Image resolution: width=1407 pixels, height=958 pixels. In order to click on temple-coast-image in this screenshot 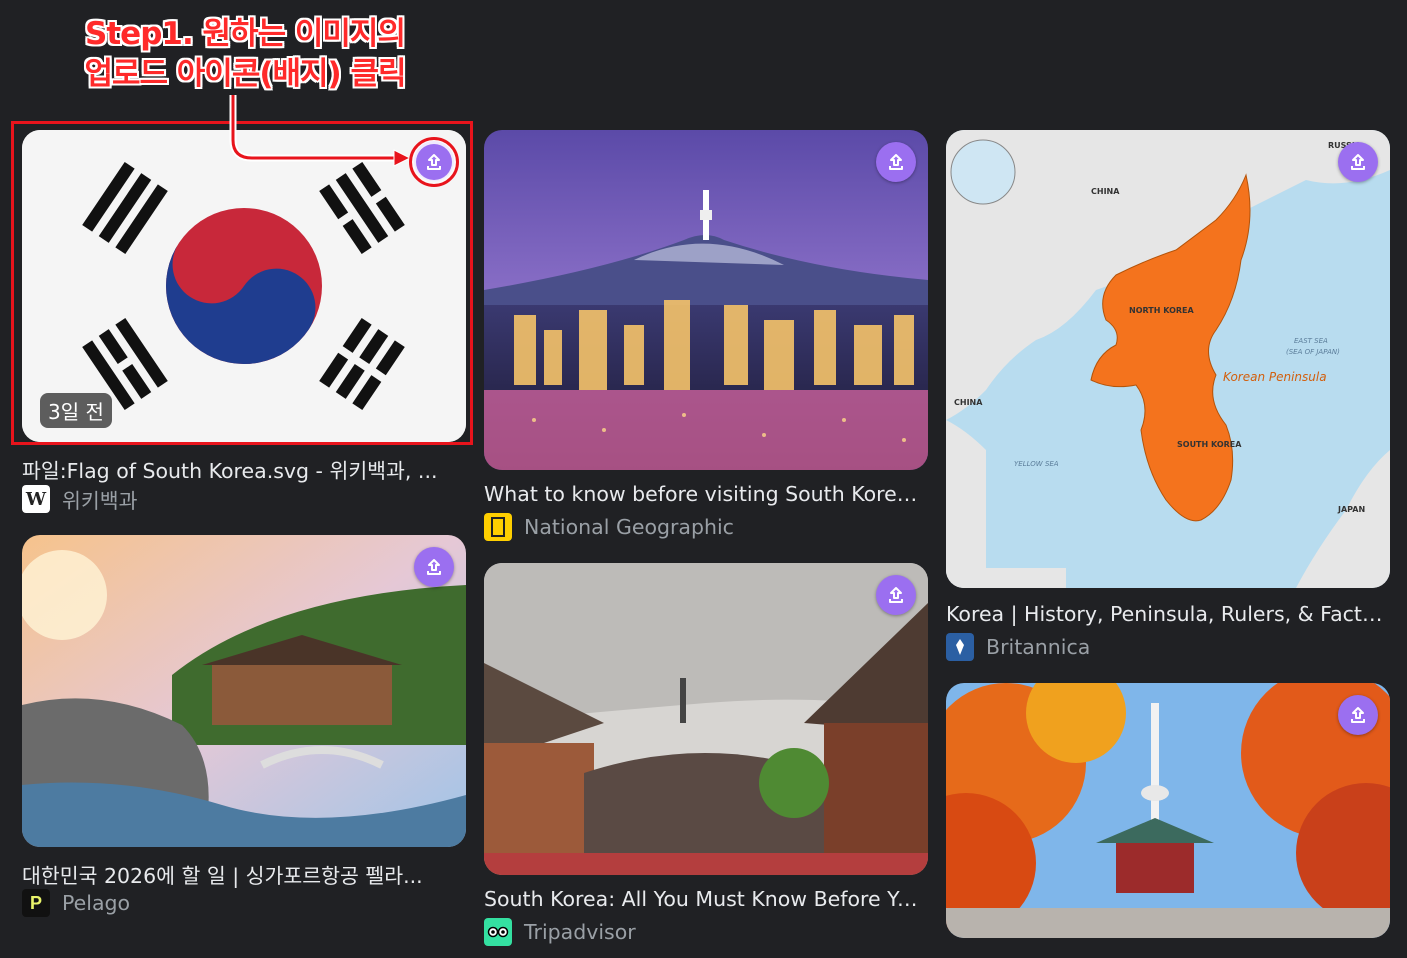, I will do `click(244, 691)`.